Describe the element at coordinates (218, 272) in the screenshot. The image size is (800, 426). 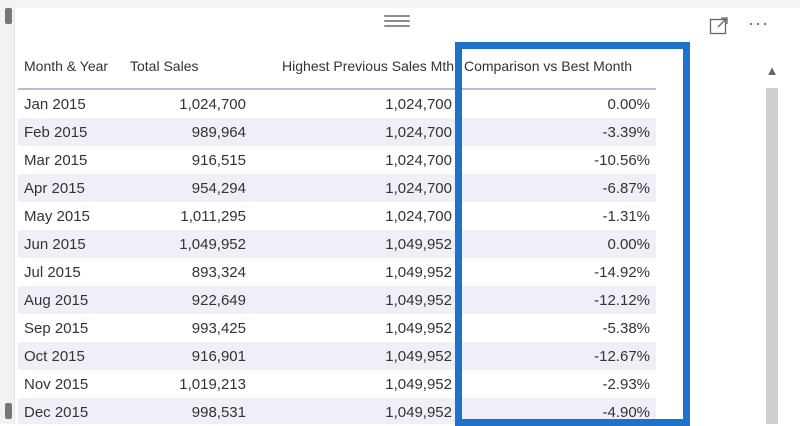
I see `cell-total-sales: 893,324` at that location.